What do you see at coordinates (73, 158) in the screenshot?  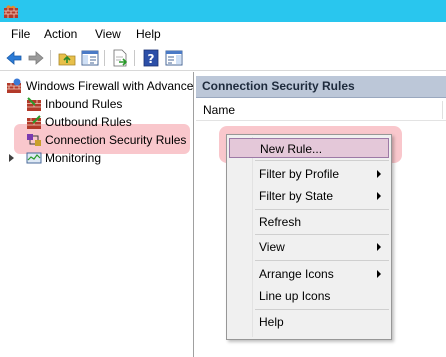 I see `tree-item-label: Monitoring` at bounding box center [73, 158].